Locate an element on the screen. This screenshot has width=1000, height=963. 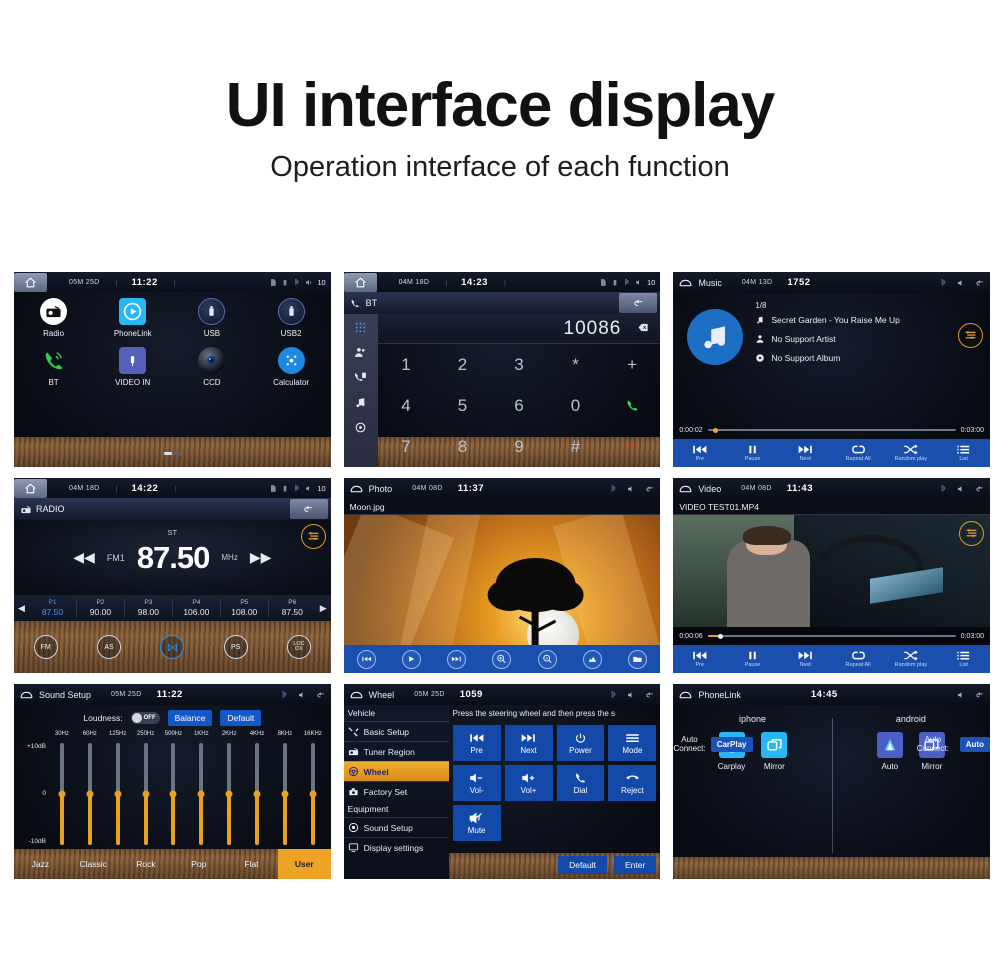
wheel-key-next: Next is located at coordinates (528, 743).